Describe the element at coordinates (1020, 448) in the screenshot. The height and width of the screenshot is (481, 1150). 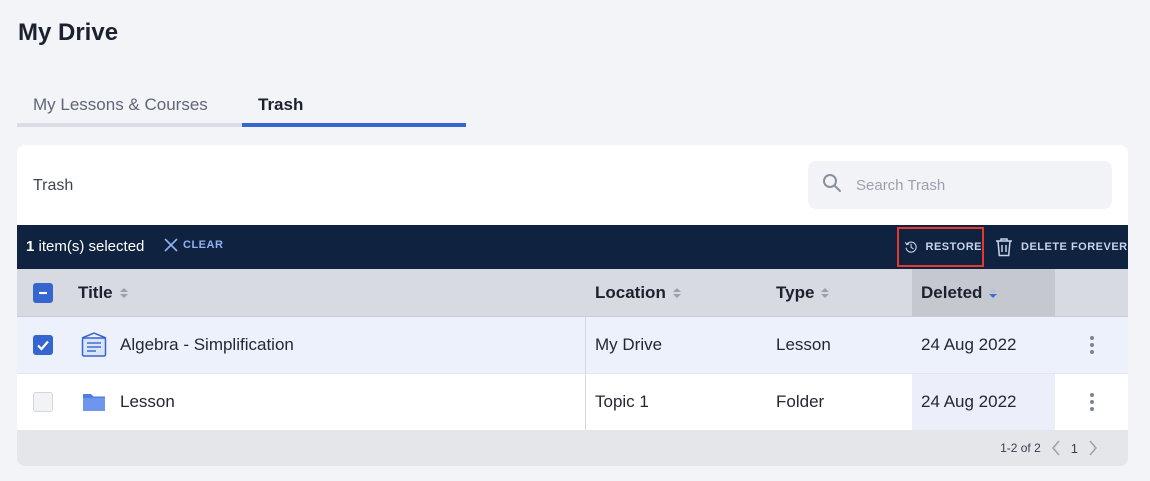
I see `pagination-range: 1-2 of 2` at that location.